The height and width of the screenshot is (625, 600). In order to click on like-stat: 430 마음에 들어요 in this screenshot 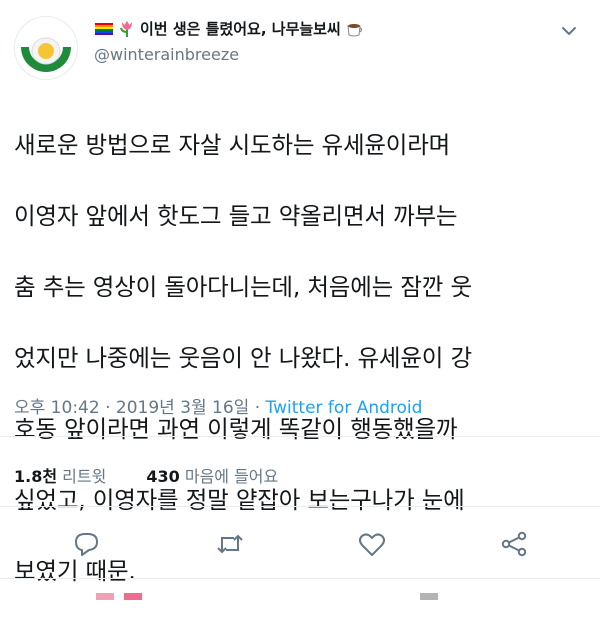, I will do `click(212, 476)`.